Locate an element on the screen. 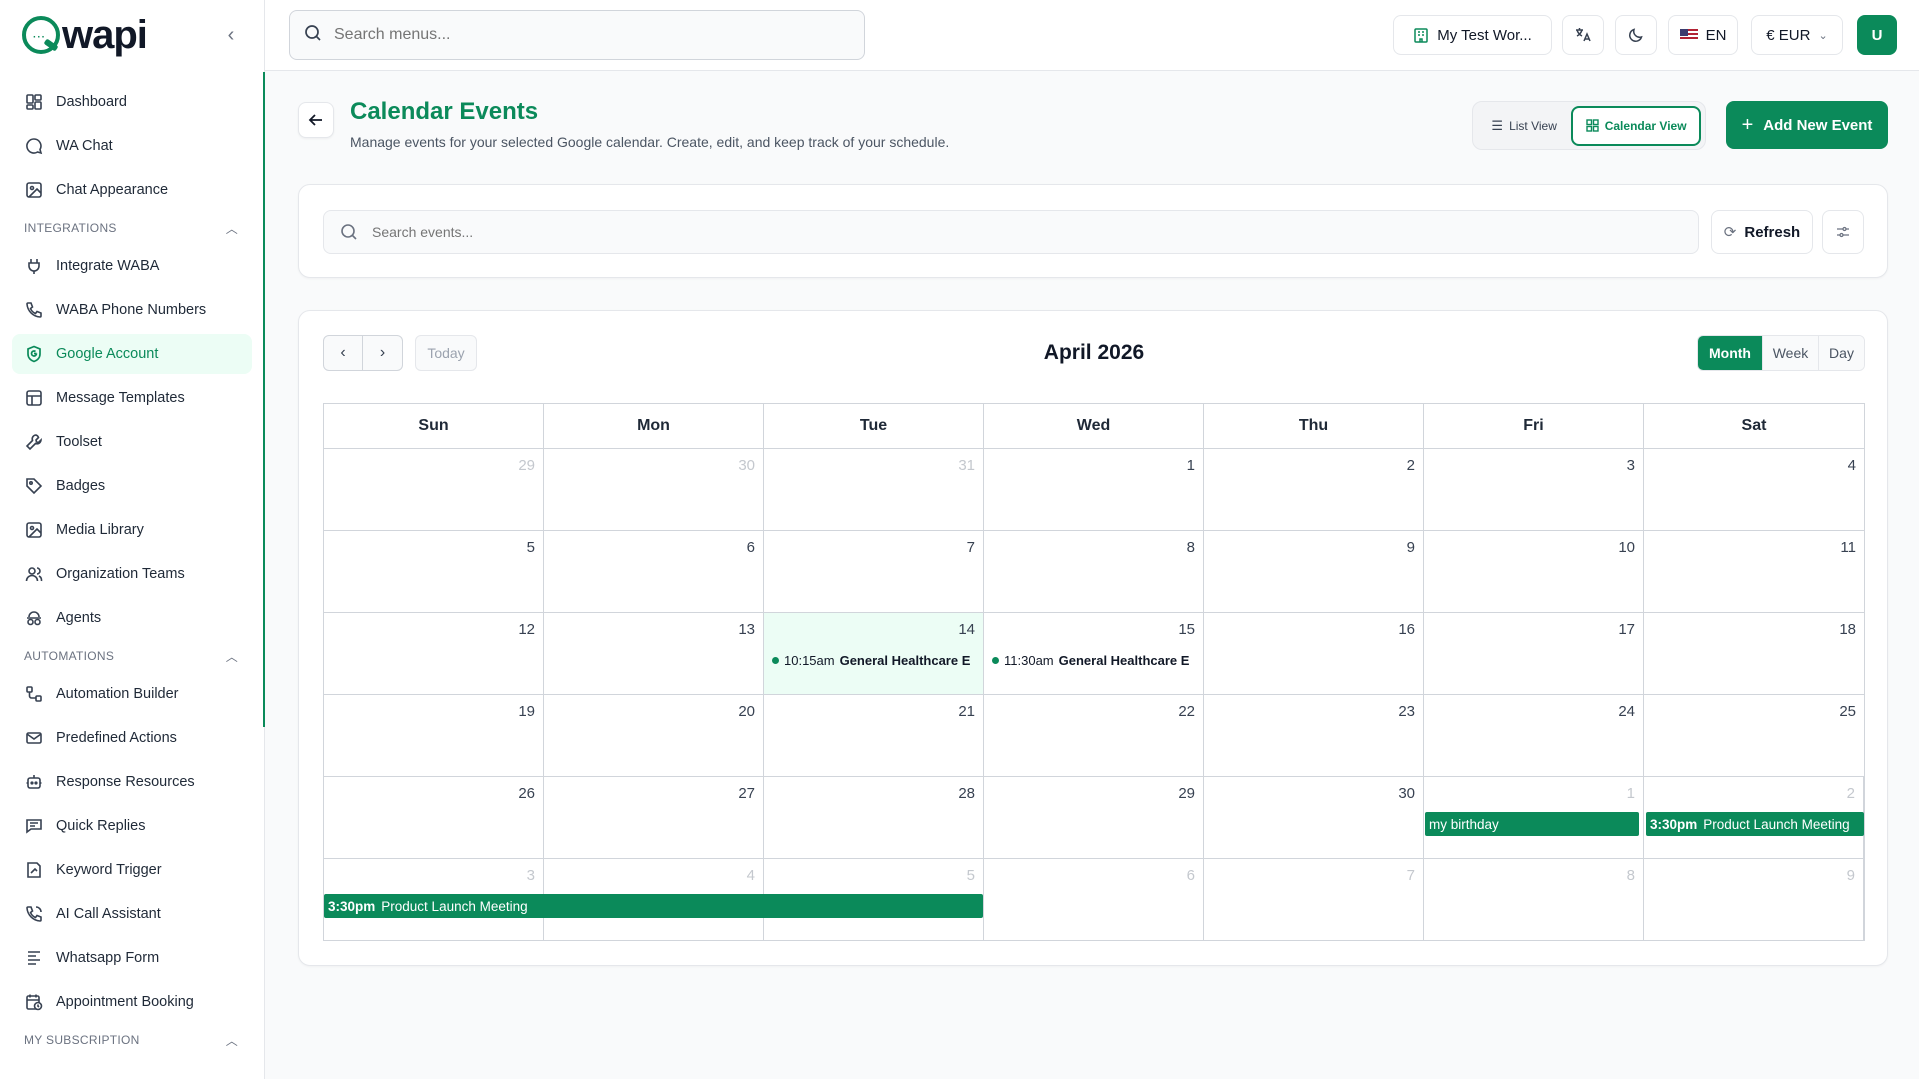 Image resolution: width=1919 pixels, height=1079 pixels. sidebar-item-quick-replies: Quick Replies is located at coordinates (132, 826).